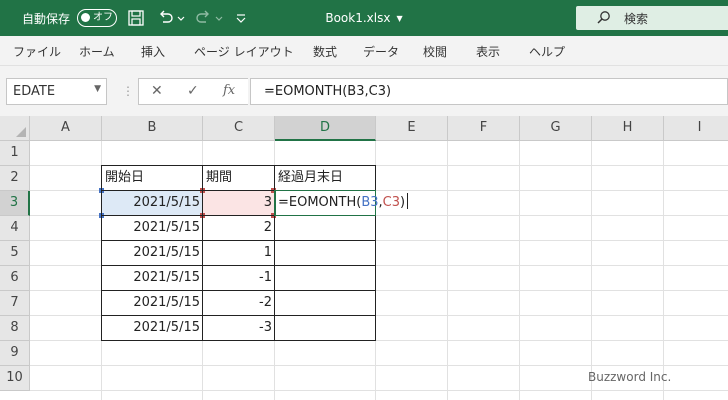 The height and width of the screenshot is (400, 728). What do you see at coordinates (15, 128) in the screenshot?
I see `select-all-button` at bounding box center [15, 128].